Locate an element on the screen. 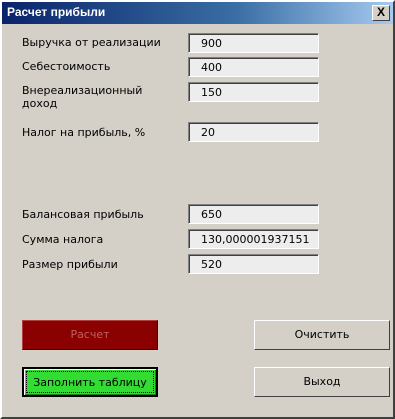 The height and width of the screenshot is (419, 395). clear-button: Очистить is located at coordinates (322, 335).